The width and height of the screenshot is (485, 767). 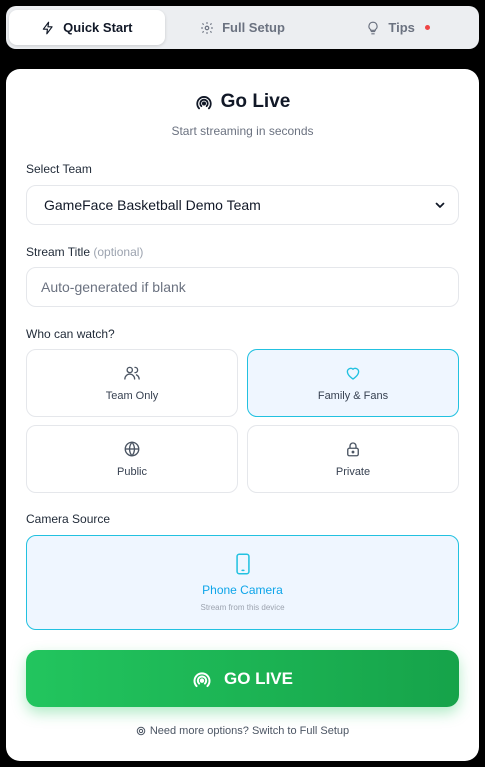 I want to click on lock-icon, so click(x=353, y=449).